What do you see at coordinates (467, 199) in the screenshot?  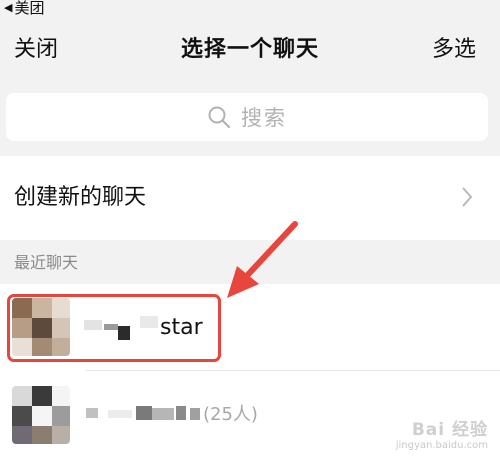 I see `chevron-right-icon` at bounding box center [467, 199].